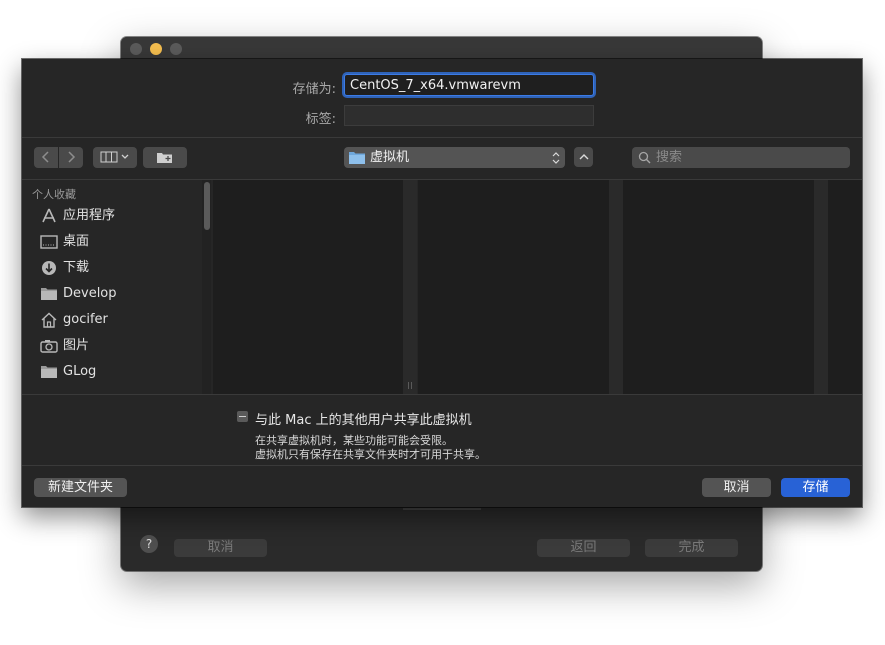  What do you see at coordinates (815, 487) in the screenshot?
I see `save-button: 存储` at bounding box center [815, 487].